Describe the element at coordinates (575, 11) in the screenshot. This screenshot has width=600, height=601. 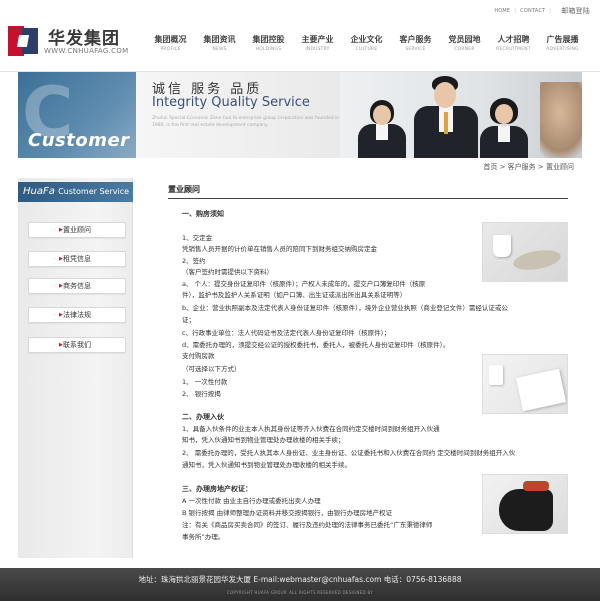
I see `mail-login-link: 邮箱登陆` at that location.